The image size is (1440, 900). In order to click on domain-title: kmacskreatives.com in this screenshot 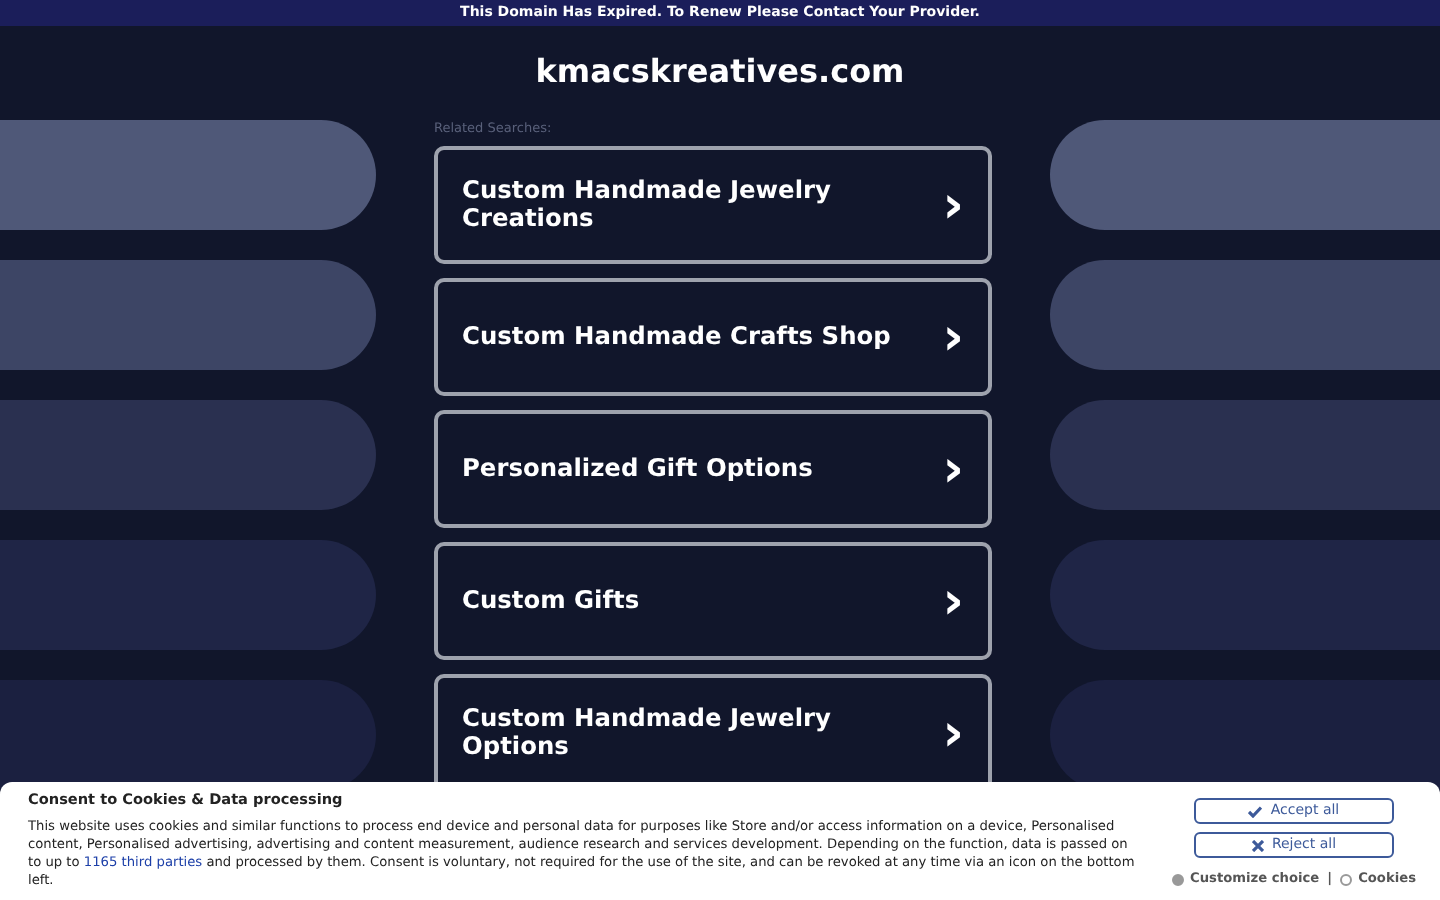, I will do `click(720, 71)`.